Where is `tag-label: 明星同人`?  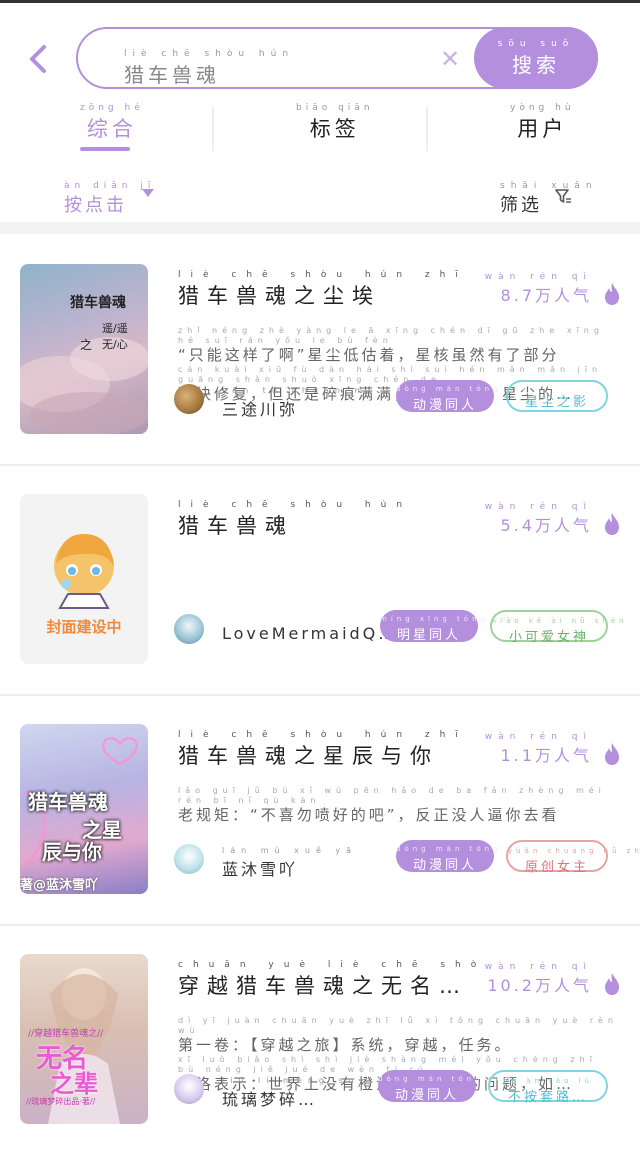 tag-label: 明星同人 is located at coordinates (428, 635).